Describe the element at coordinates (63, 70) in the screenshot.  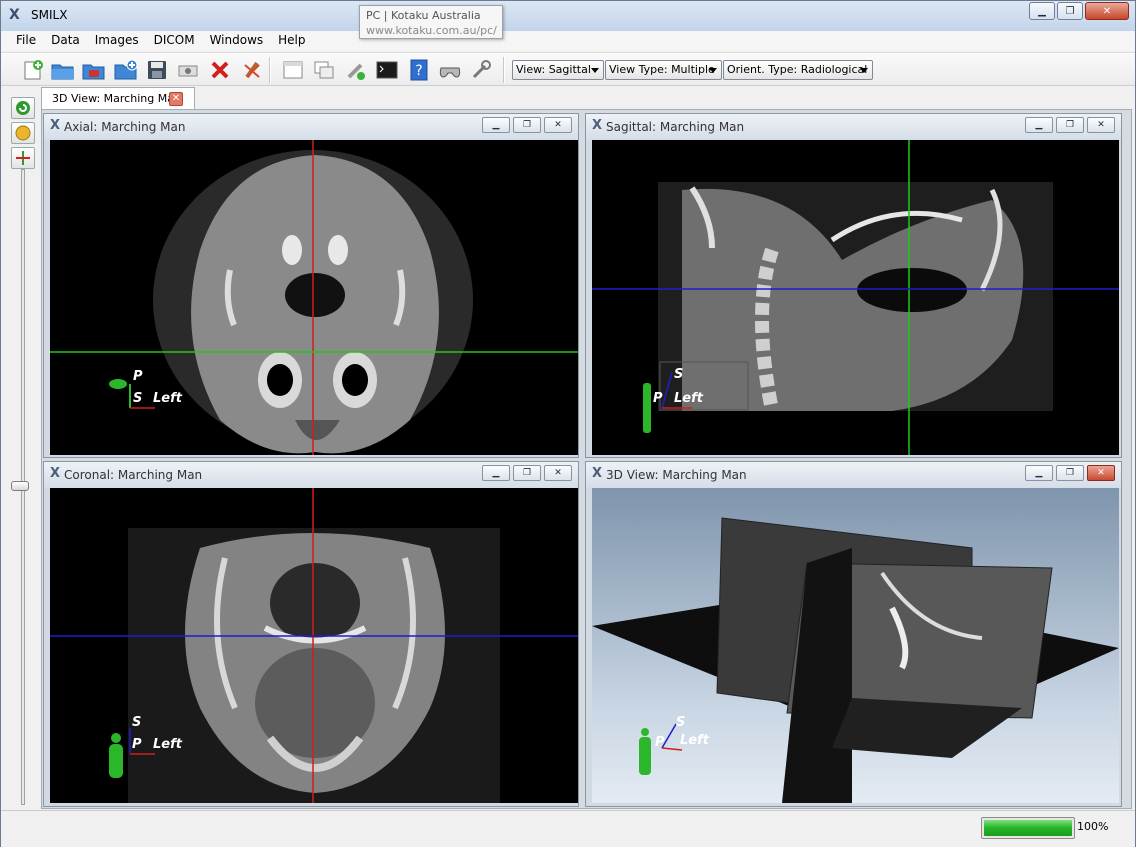
I see `open-folder-icon` at that location.